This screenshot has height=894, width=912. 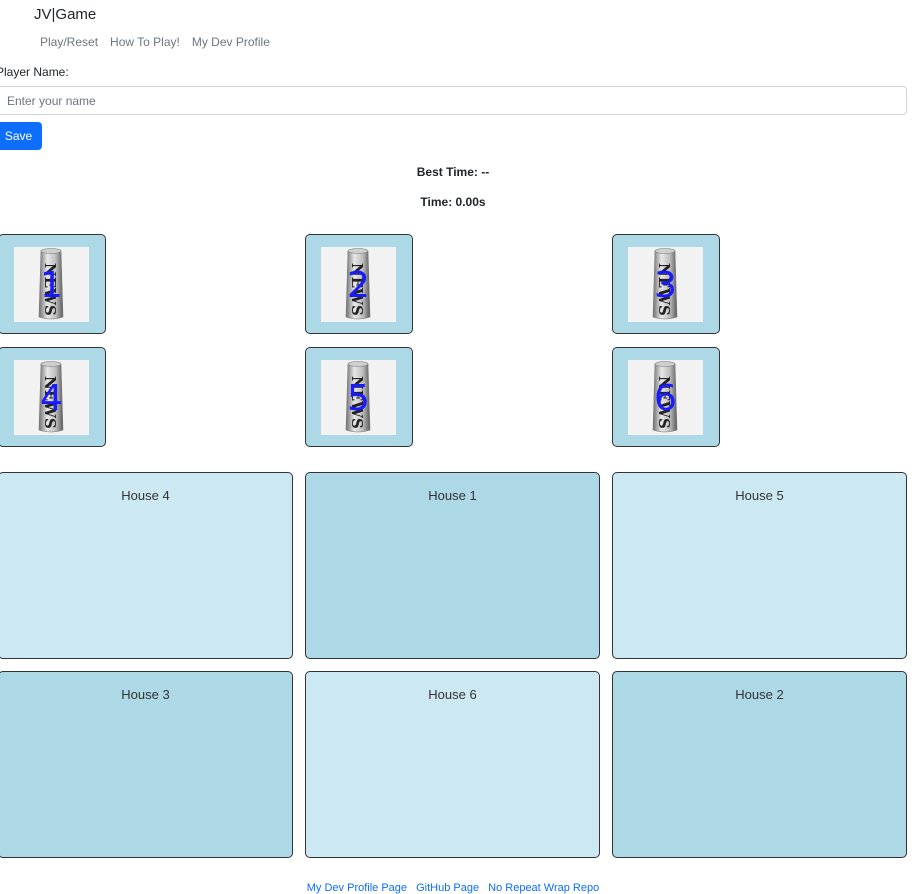 What do you see at coordinates (447, 888) in the screenshot?
I see `footer-link-github: GitHub Page` at bounding box center [447, 888].